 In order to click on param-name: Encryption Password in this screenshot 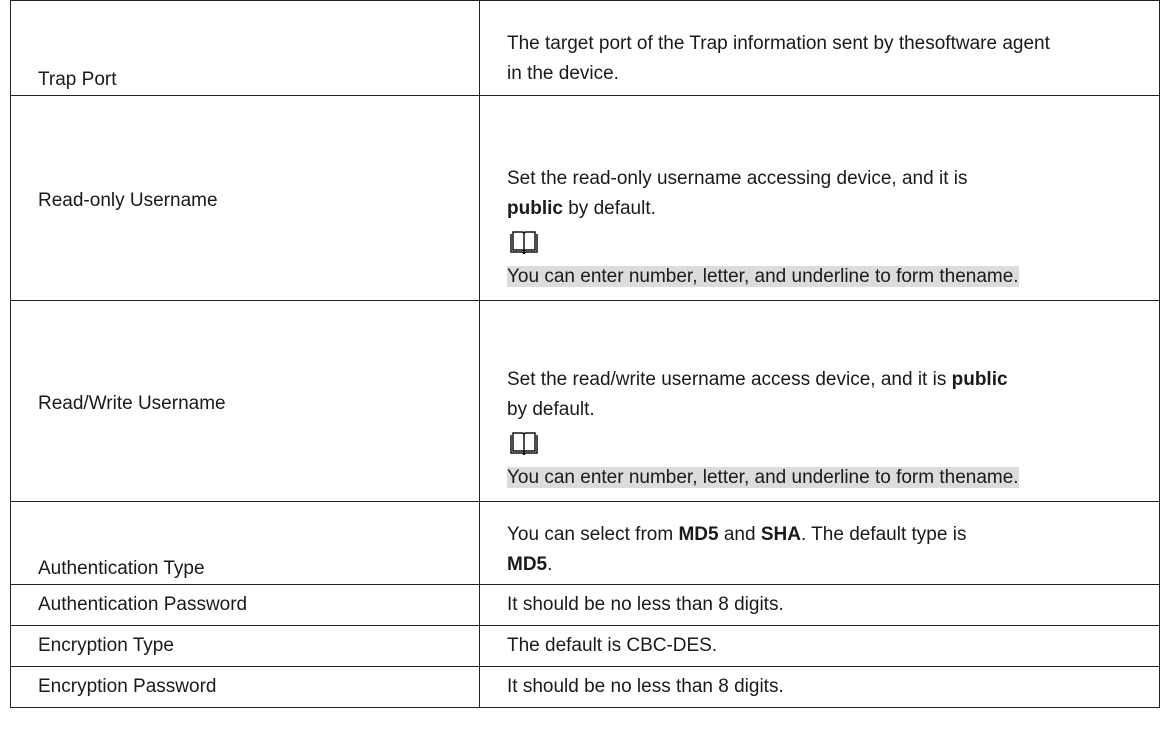, I will do `click(245, 687)`.